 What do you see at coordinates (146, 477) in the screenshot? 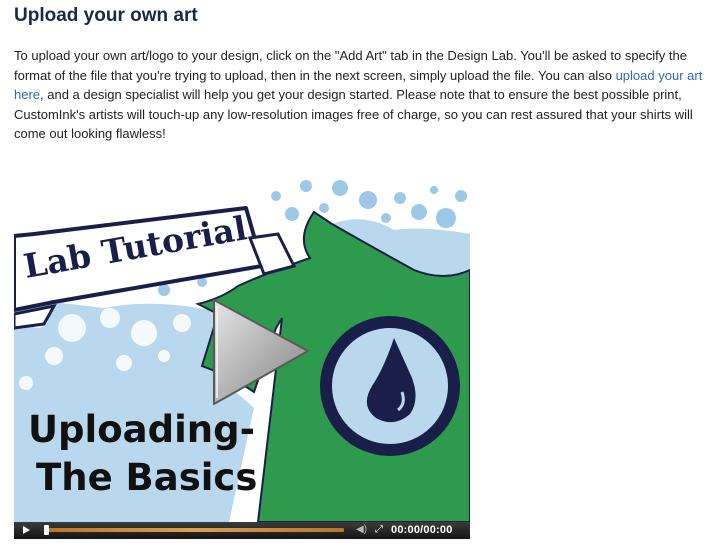
I see `caption-line-2: The Basics` at bounding box center [146, 477].